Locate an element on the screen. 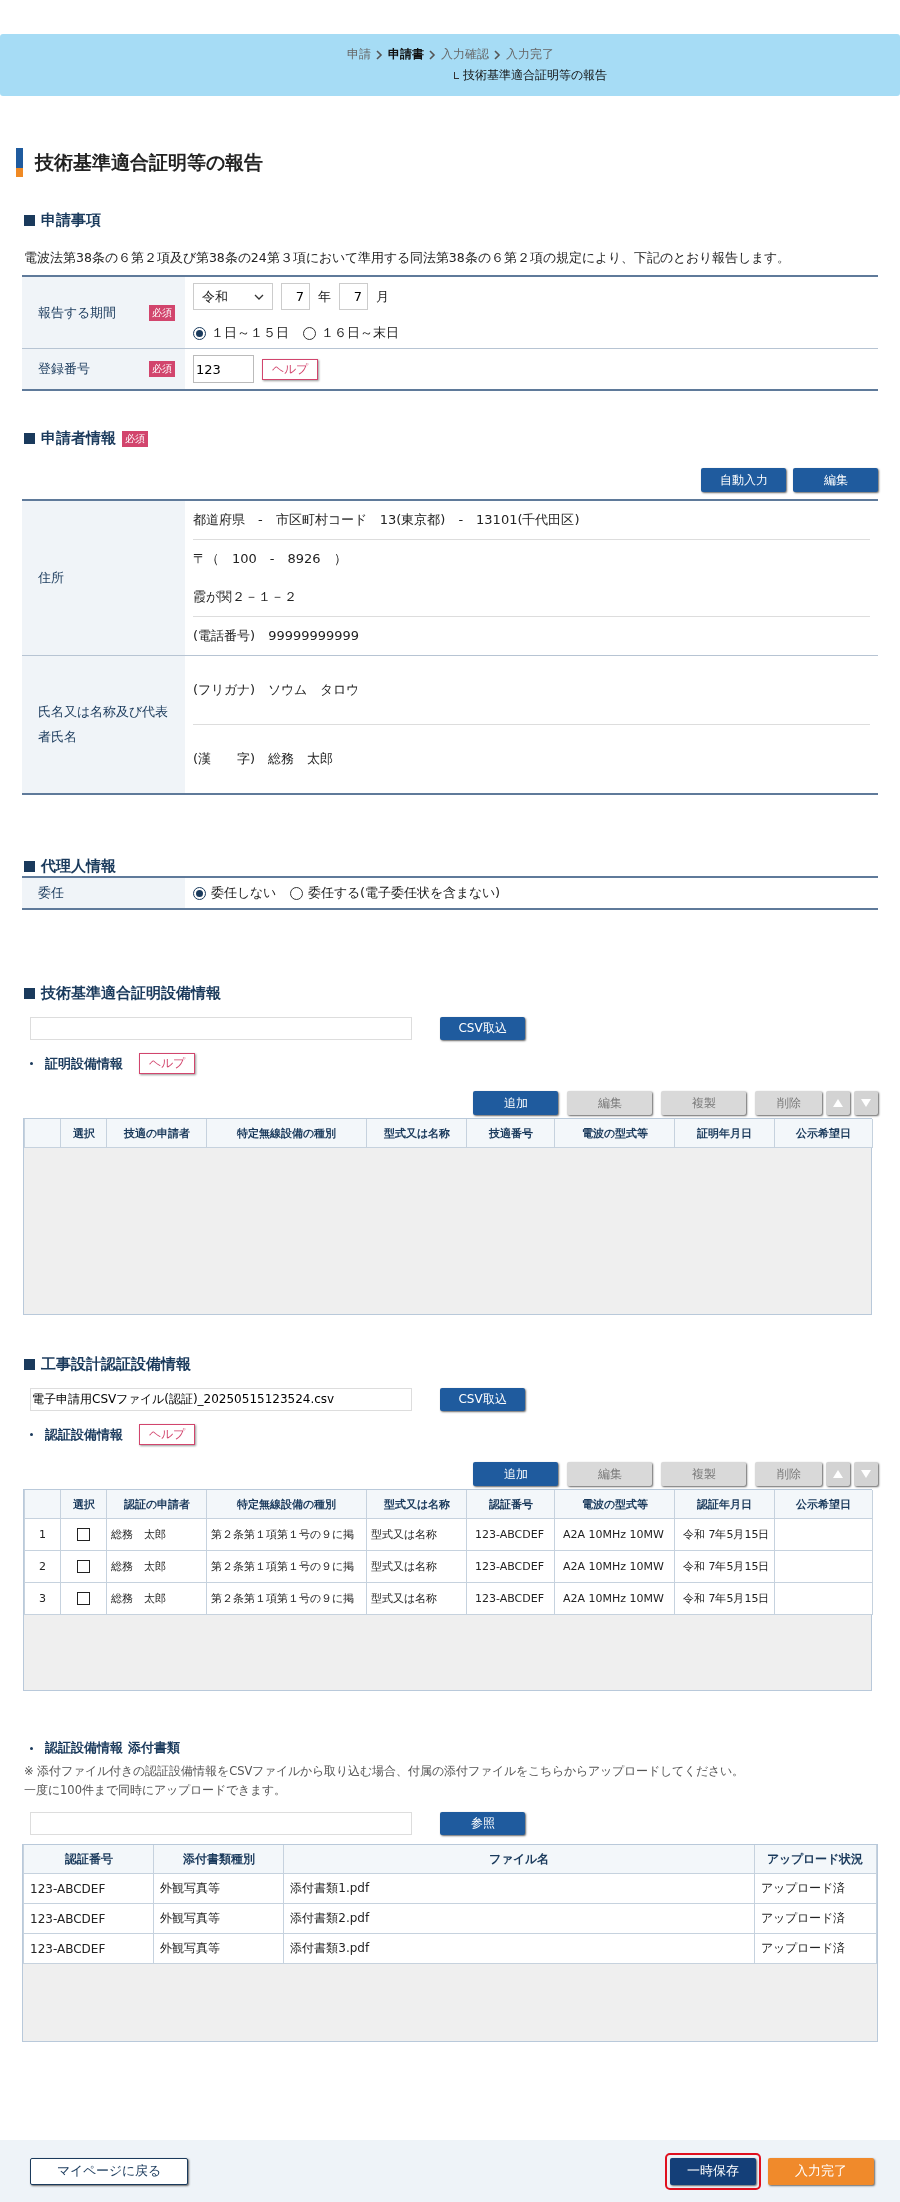  description-text: 電波法第38条の６第２項及び第38条の24第３項において準用する同法第38条の６第２項の規定により、下記のとおり報告します。 is located at coordinates (407, 258).